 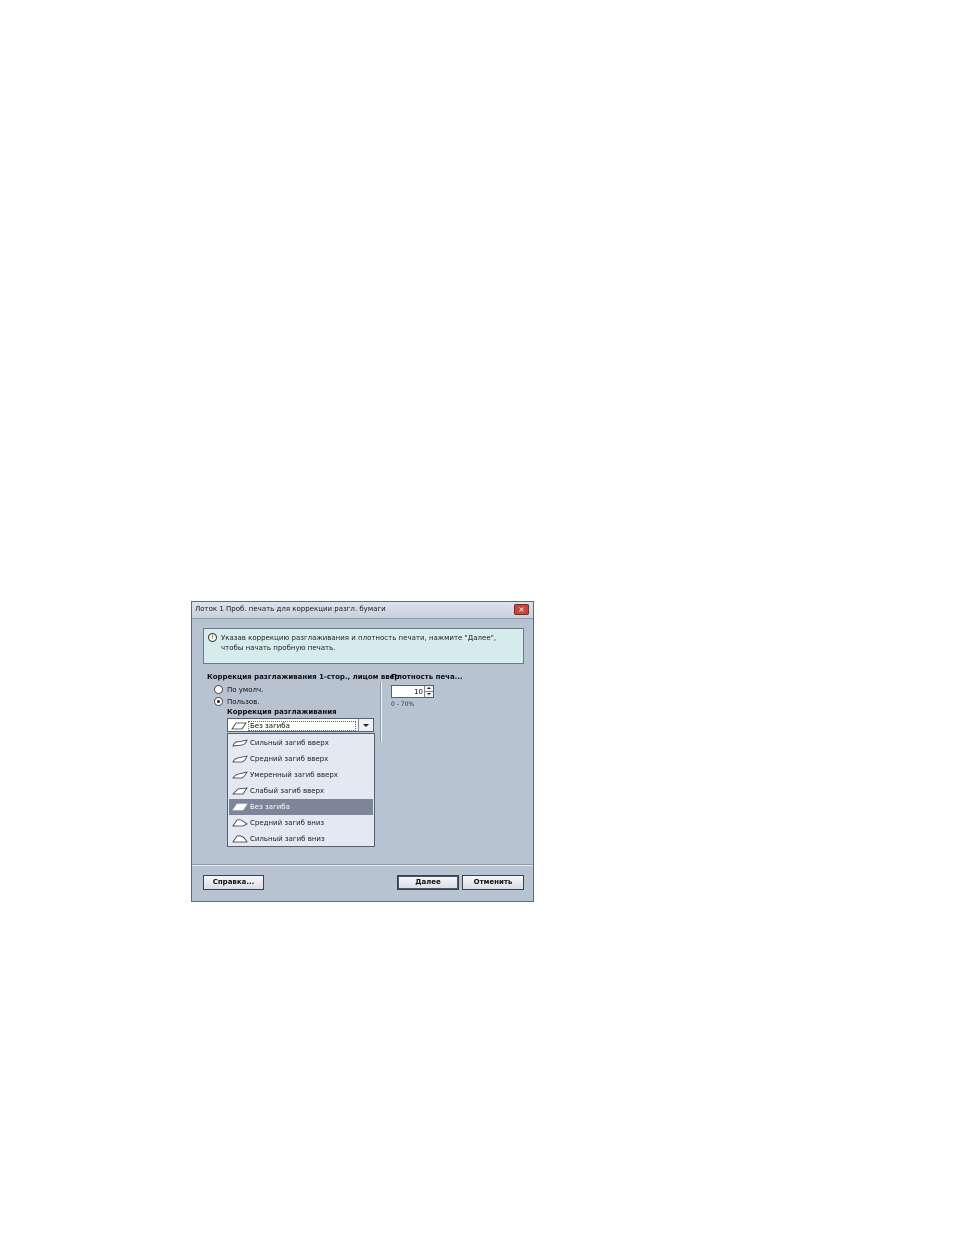 I want to click on list-item-label: Сильный загиб вниз, so click(x=287, y=839).